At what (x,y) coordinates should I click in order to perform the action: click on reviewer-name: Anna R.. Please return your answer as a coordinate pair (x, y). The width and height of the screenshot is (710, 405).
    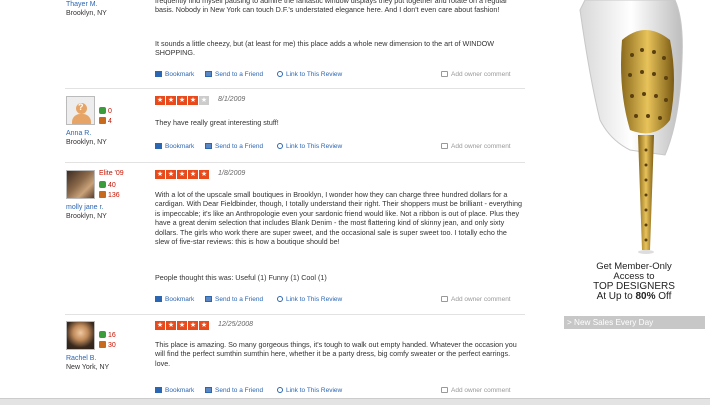
    Looking at the image, I should click on (111, 133).